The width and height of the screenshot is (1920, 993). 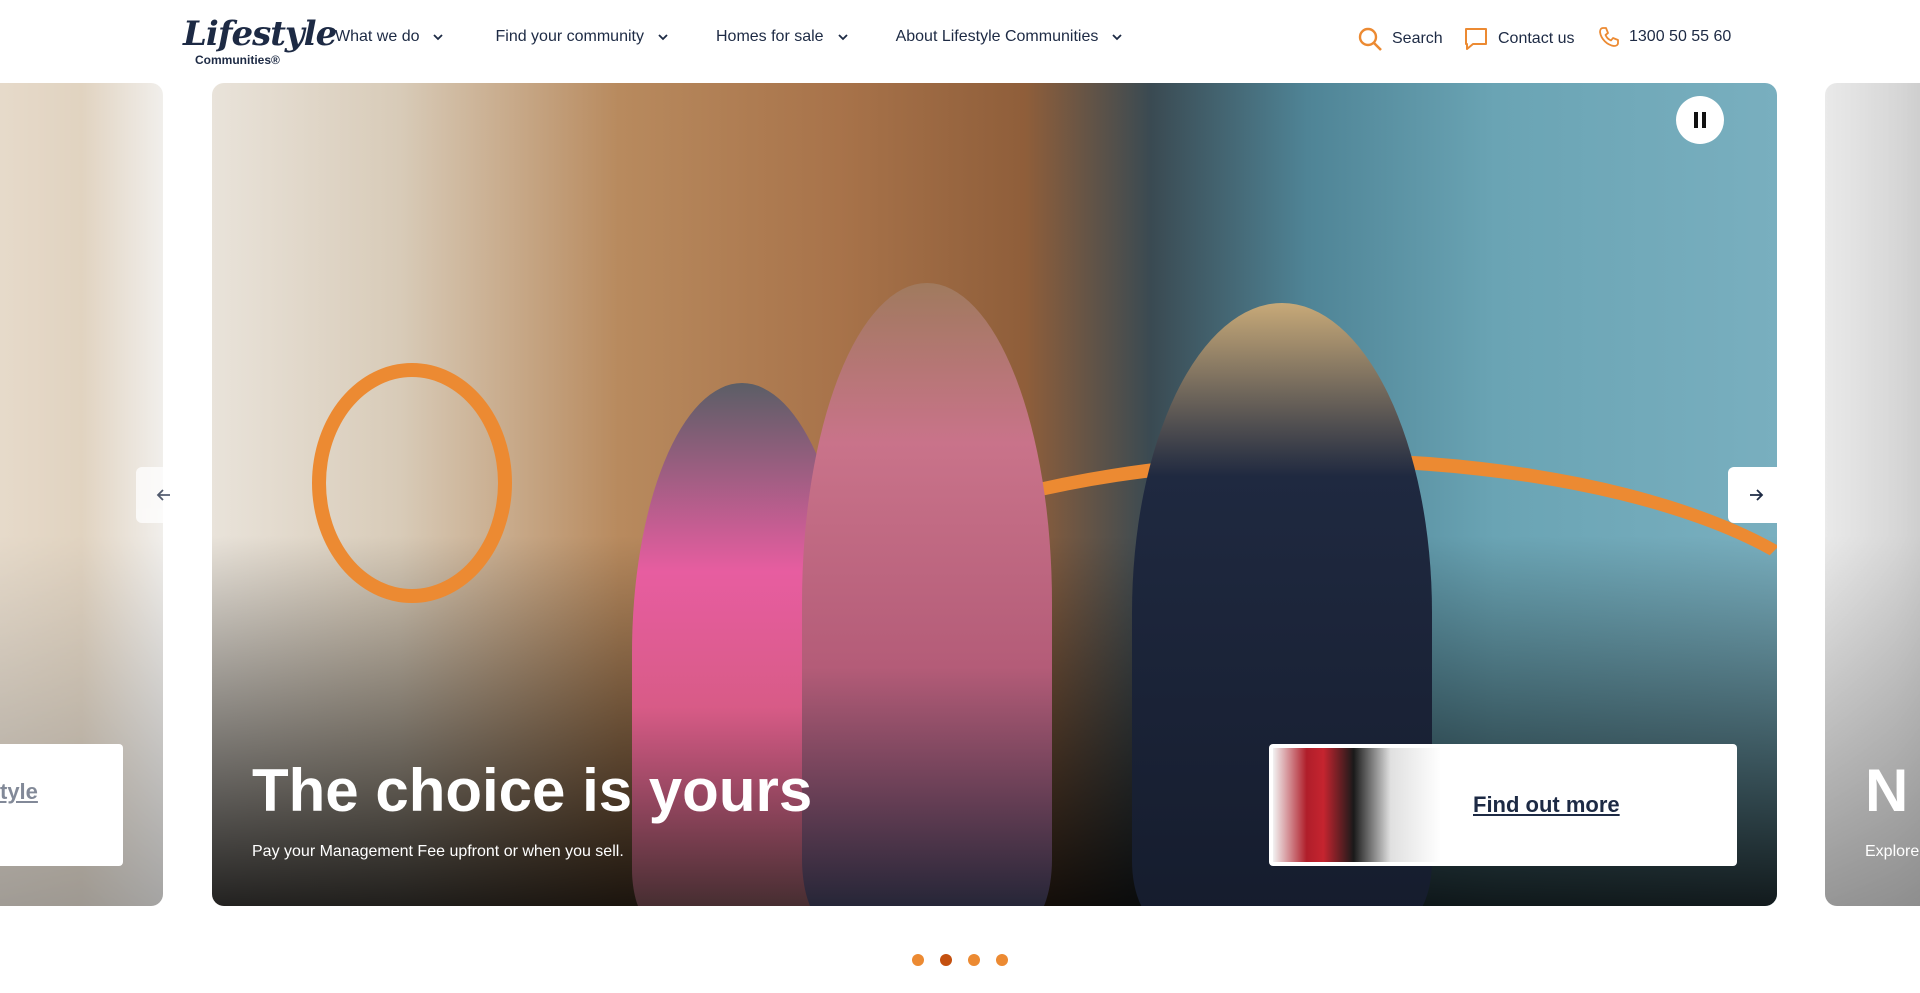 What do you see at coordinates (1887, 790) in the screenshot?
I see `slide-title: N` at bounding box center [1887, 790].